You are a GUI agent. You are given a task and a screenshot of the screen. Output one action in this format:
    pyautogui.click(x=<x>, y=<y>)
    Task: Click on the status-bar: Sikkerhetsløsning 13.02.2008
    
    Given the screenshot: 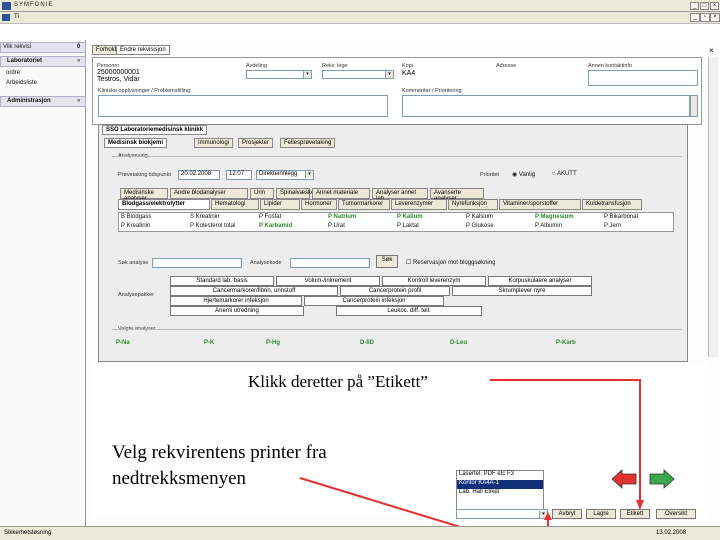 What is the action you would take?
    pyautogui.click(x=360, y=533)
    